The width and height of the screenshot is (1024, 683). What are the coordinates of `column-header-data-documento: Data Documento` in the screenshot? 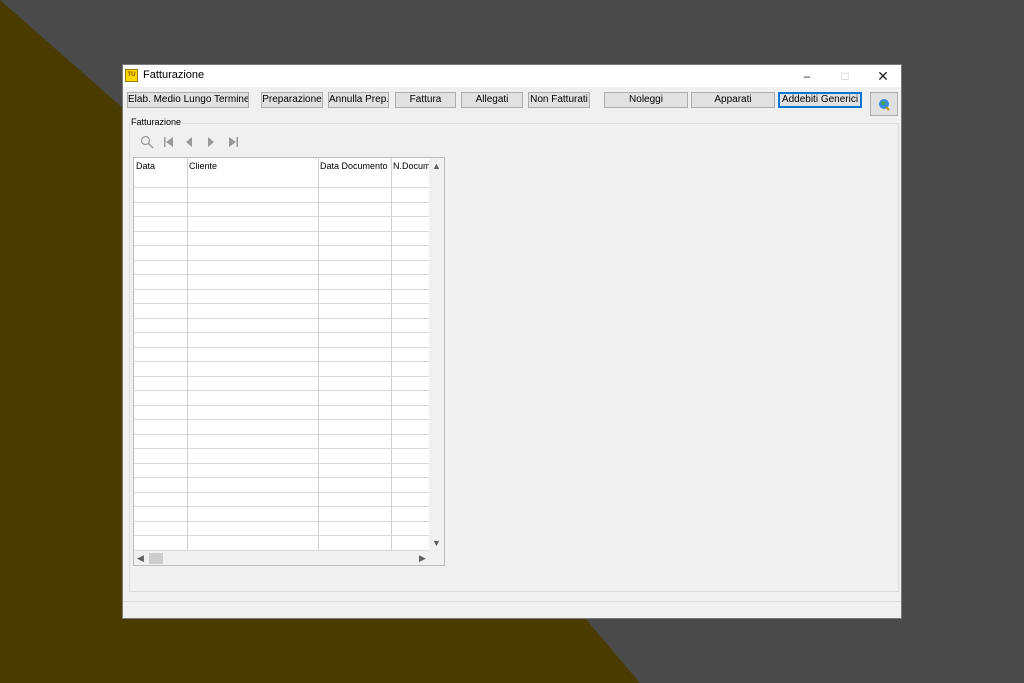 It's located at (355, 166).